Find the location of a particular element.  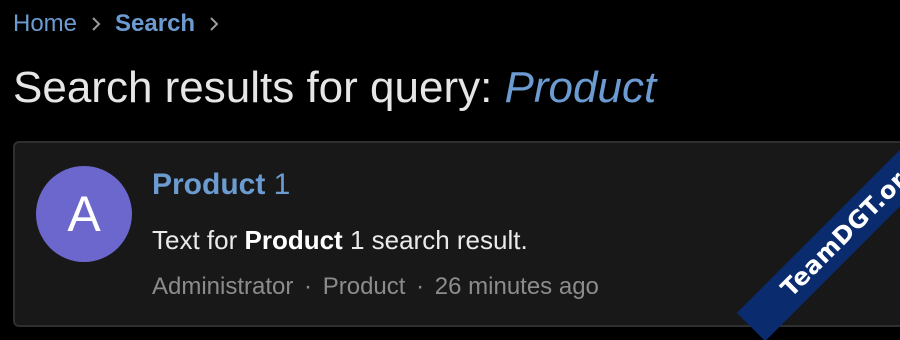

breadcrumb-search-link: Search is located at coordinates (155, 24).